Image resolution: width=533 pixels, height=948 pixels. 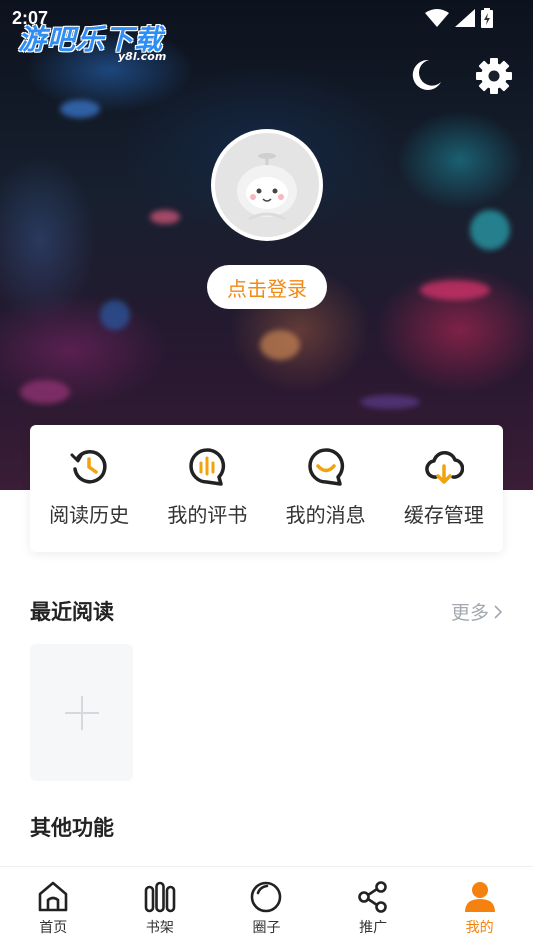 What do you see at coordinates (326, 488) in the screenshot?
I see `quick-action-messages: 我的消息` at bounding box center [326, 488].